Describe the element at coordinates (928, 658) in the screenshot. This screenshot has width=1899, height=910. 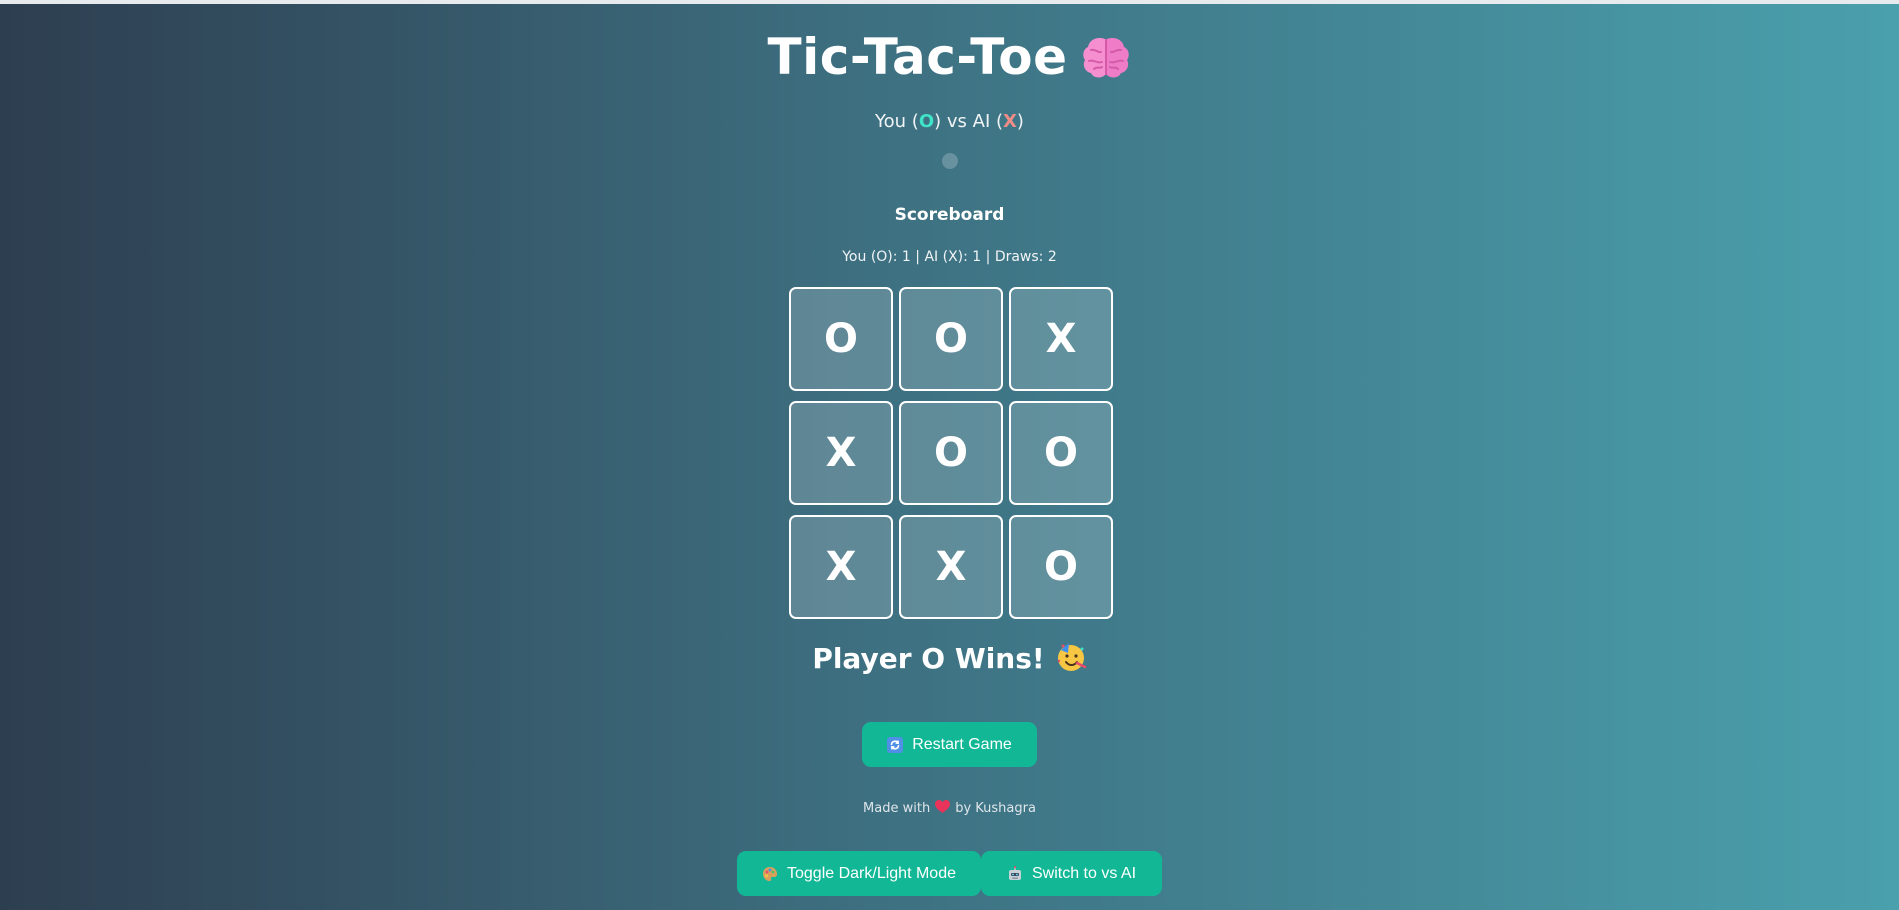
I see `result-text: Player O Wins!` at that location.